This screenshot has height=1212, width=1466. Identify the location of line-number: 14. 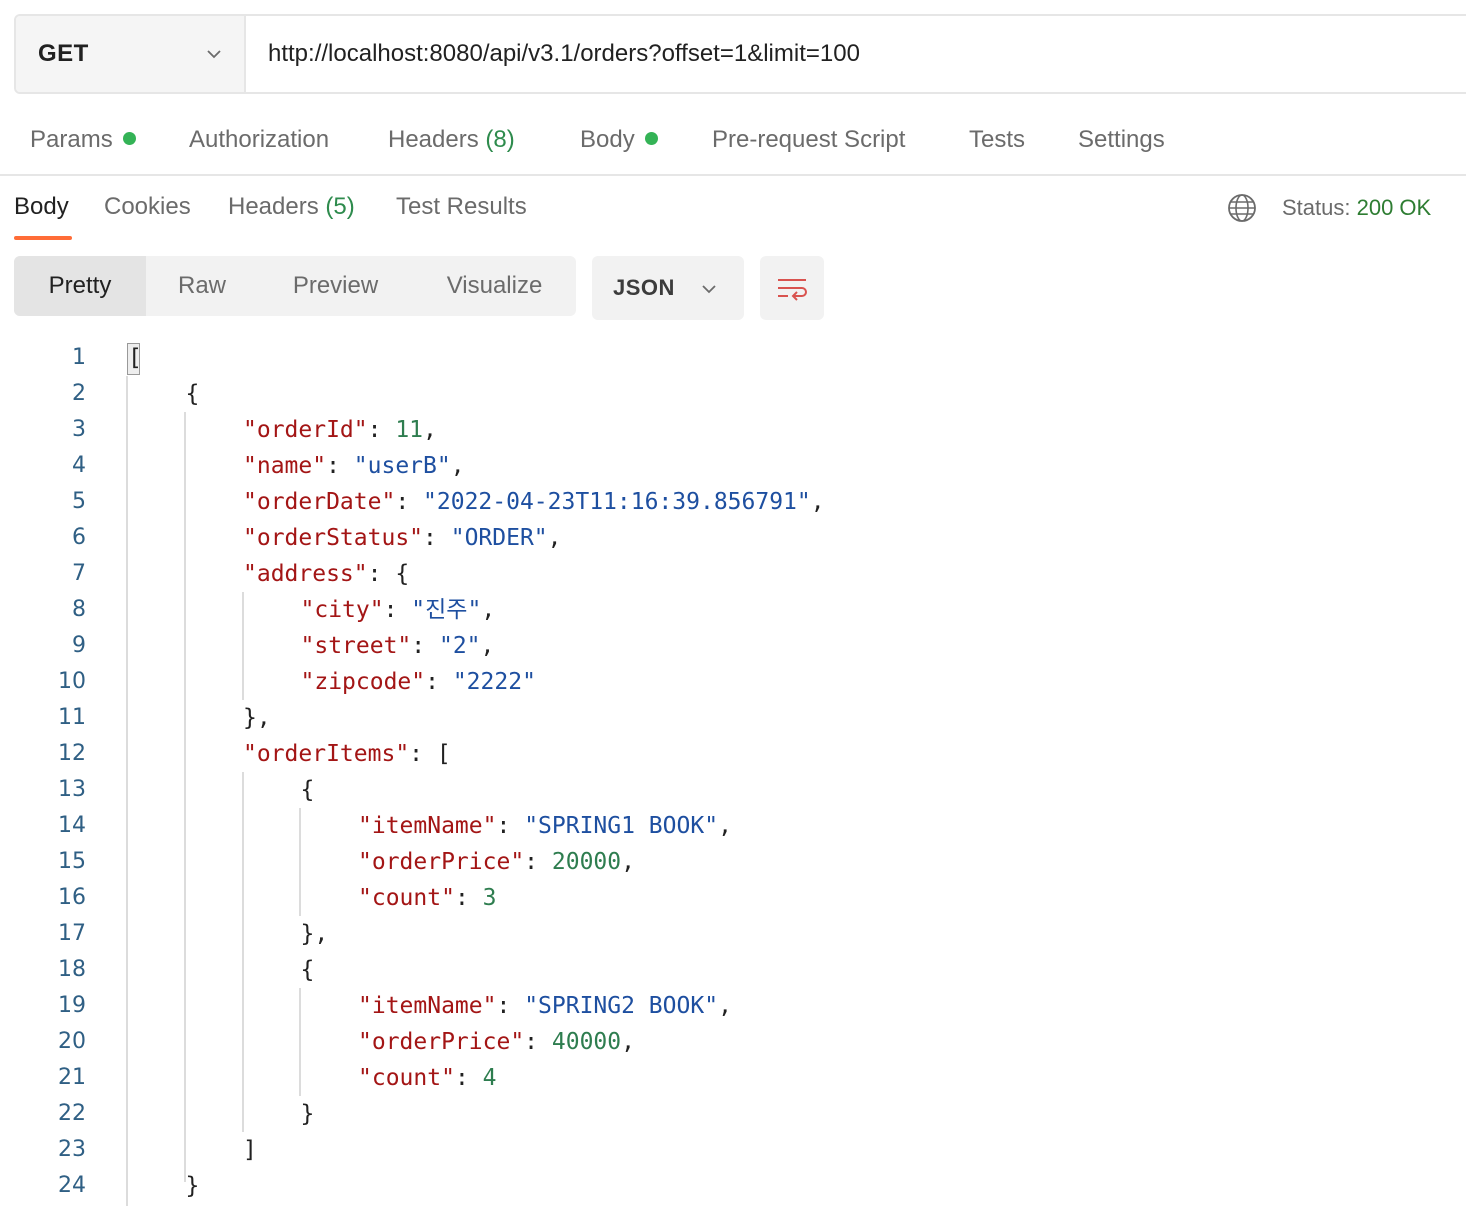
(72, 825).